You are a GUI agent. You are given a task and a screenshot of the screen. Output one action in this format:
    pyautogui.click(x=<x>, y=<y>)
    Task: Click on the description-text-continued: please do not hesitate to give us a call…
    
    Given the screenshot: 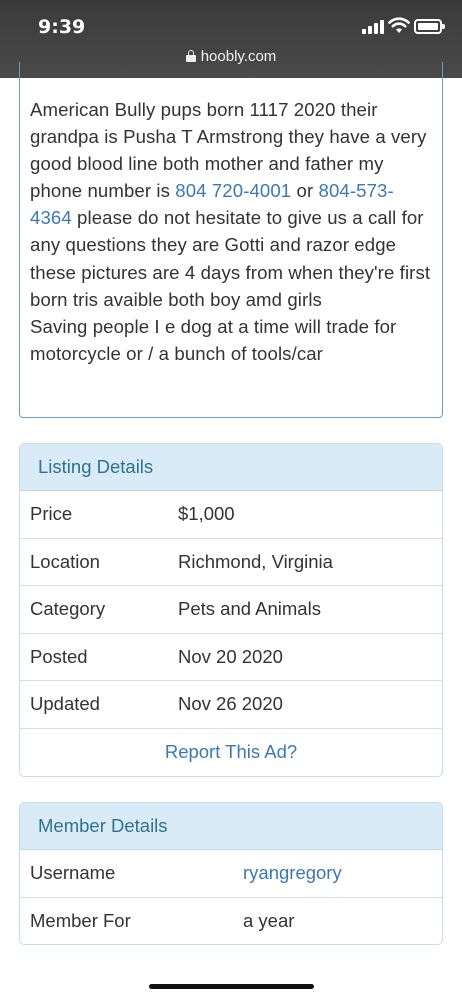 What is the action you would take?
    pyautogui.click(x=230, y=285)
    